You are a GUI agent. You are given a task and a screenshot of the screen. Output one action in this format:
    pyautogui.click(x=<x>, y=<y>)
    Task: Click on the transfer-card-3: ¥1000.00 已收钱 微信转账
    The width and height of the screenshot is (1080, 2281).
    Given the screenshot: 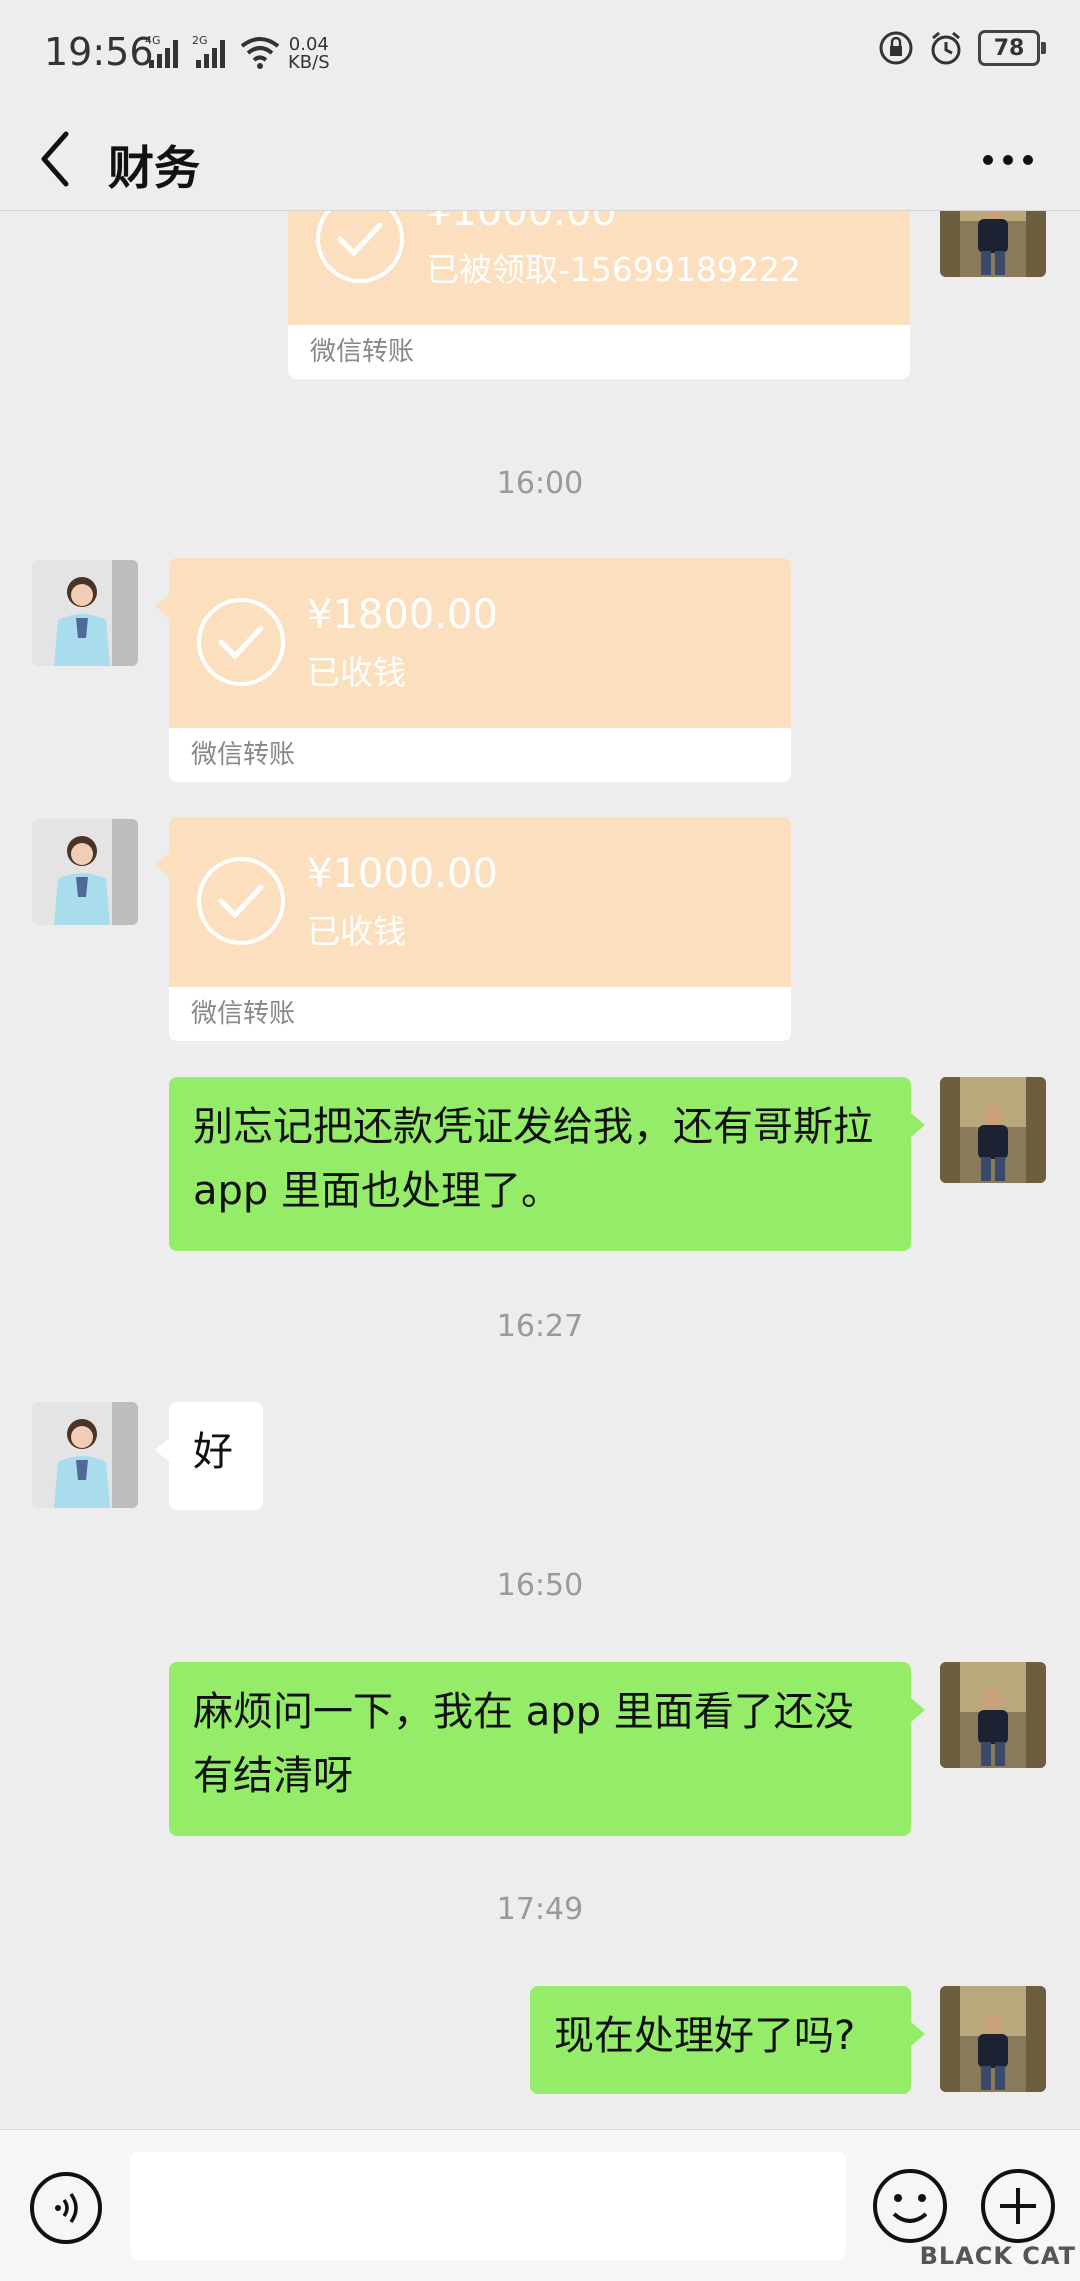 What is the action you would take?
    pyautogui.click(x=473, y=929)
    